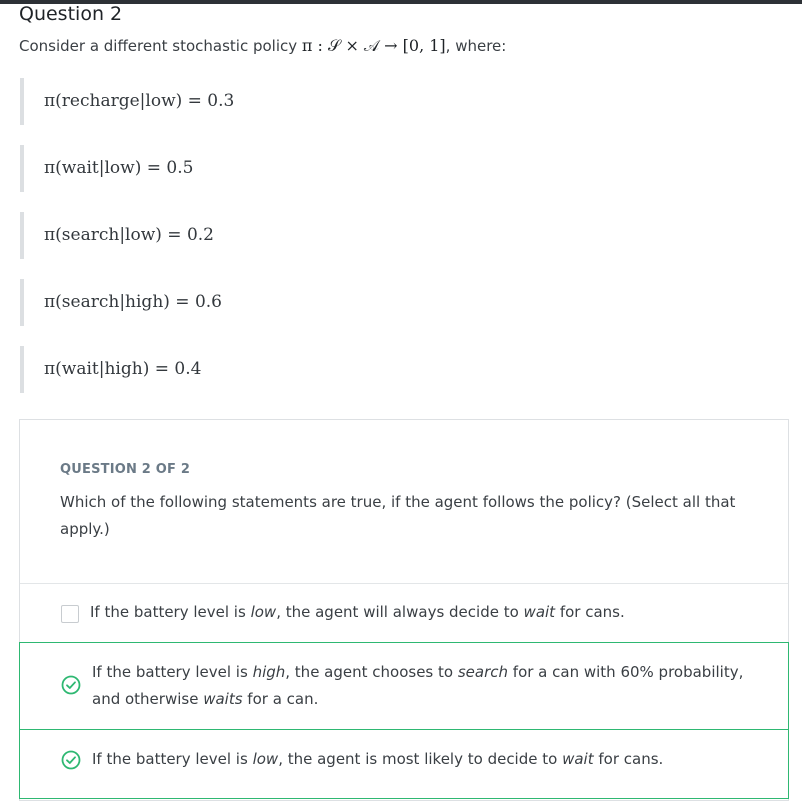 Image resolution: width=802 pixels, height=801 pixels. Describe the element at coordinates (125, 469) in the screenshot. I see `question-counter: QUESTION 2 OF 2` at that location.